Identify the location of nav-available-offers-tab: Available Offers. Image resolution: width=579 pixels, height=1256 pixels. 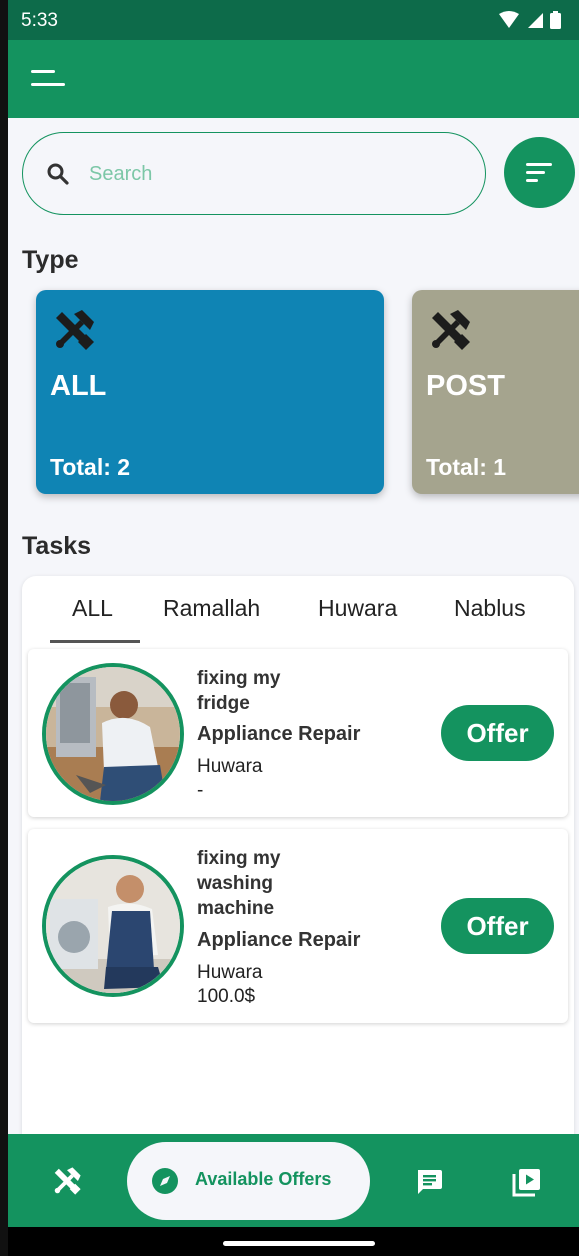
(248, 1181).